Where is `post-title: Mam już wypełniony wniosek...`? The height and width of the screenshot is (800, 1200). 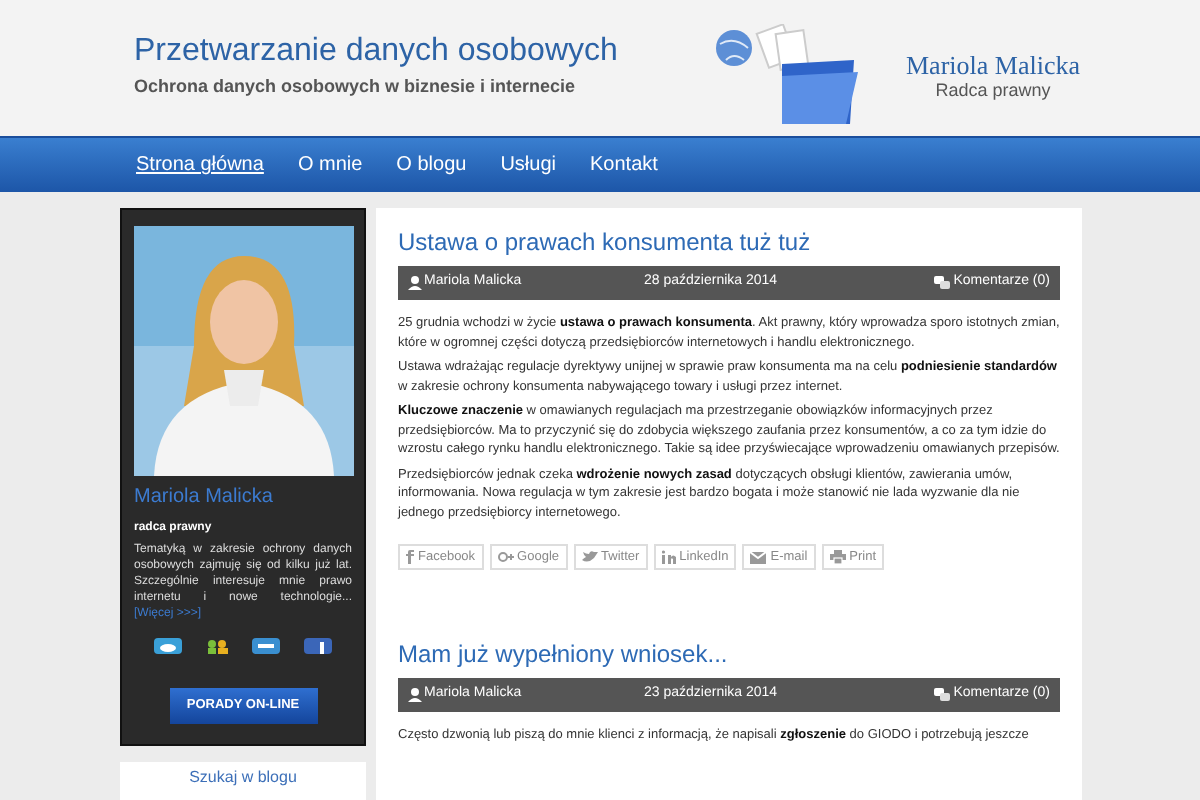
post-title: Mam już wypełniony wniosek... is located at coordinates (729, 654).